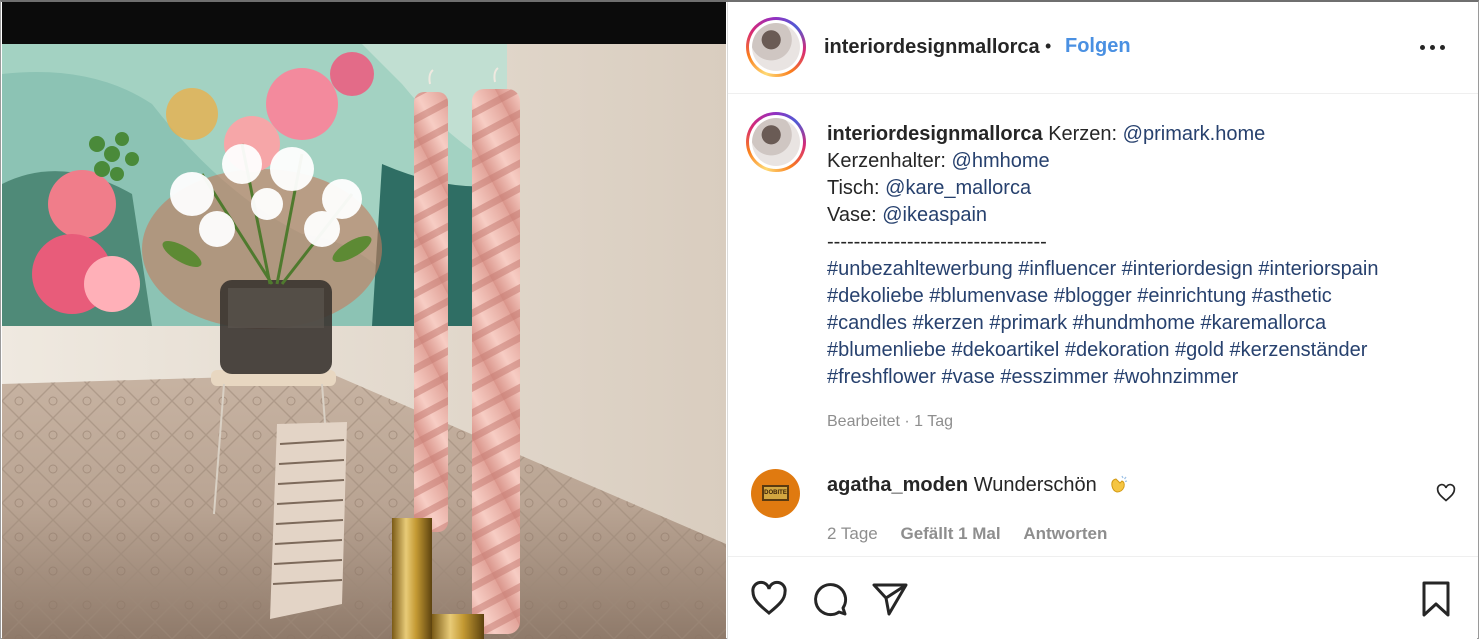 Image resolution: width=1479 pixels, height=639 pixels. Describe the element at coordinates (897, 485) in the screenshot. I see `commenter-username: agatha_moden` at that location.